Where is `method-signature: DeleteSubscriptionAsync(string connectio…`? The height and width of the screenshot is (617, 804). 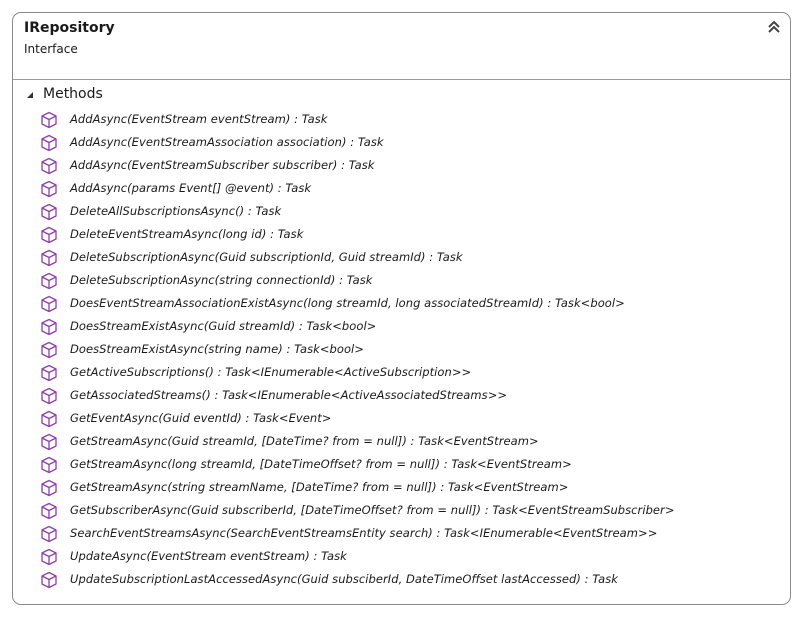 method-signature: DeleteSubscriptionAsync(string connectio… is located at coordinates (221, 280).